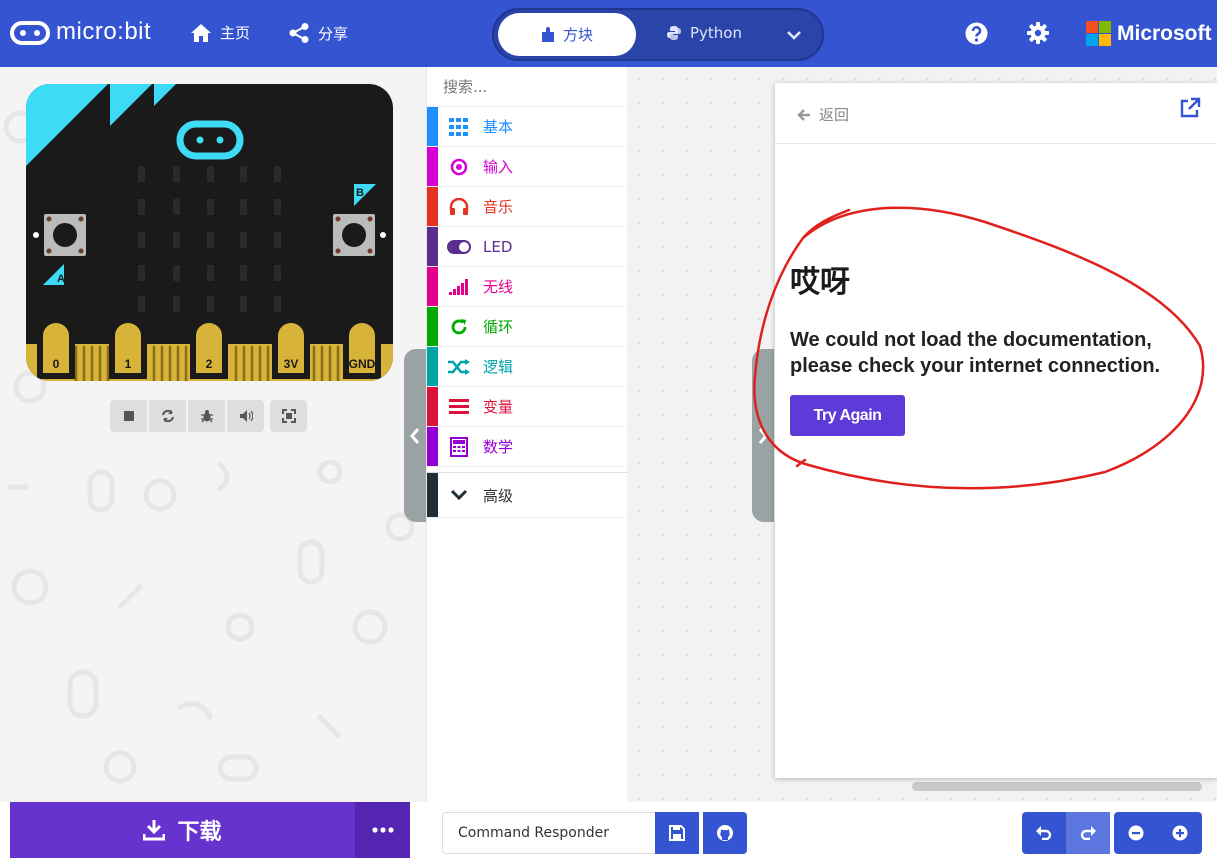 This screenshot has height=858, width=1217. Describe the element at coordinates (820, 282) in the screenshot. I see `error-title: 哎呀` at that location.